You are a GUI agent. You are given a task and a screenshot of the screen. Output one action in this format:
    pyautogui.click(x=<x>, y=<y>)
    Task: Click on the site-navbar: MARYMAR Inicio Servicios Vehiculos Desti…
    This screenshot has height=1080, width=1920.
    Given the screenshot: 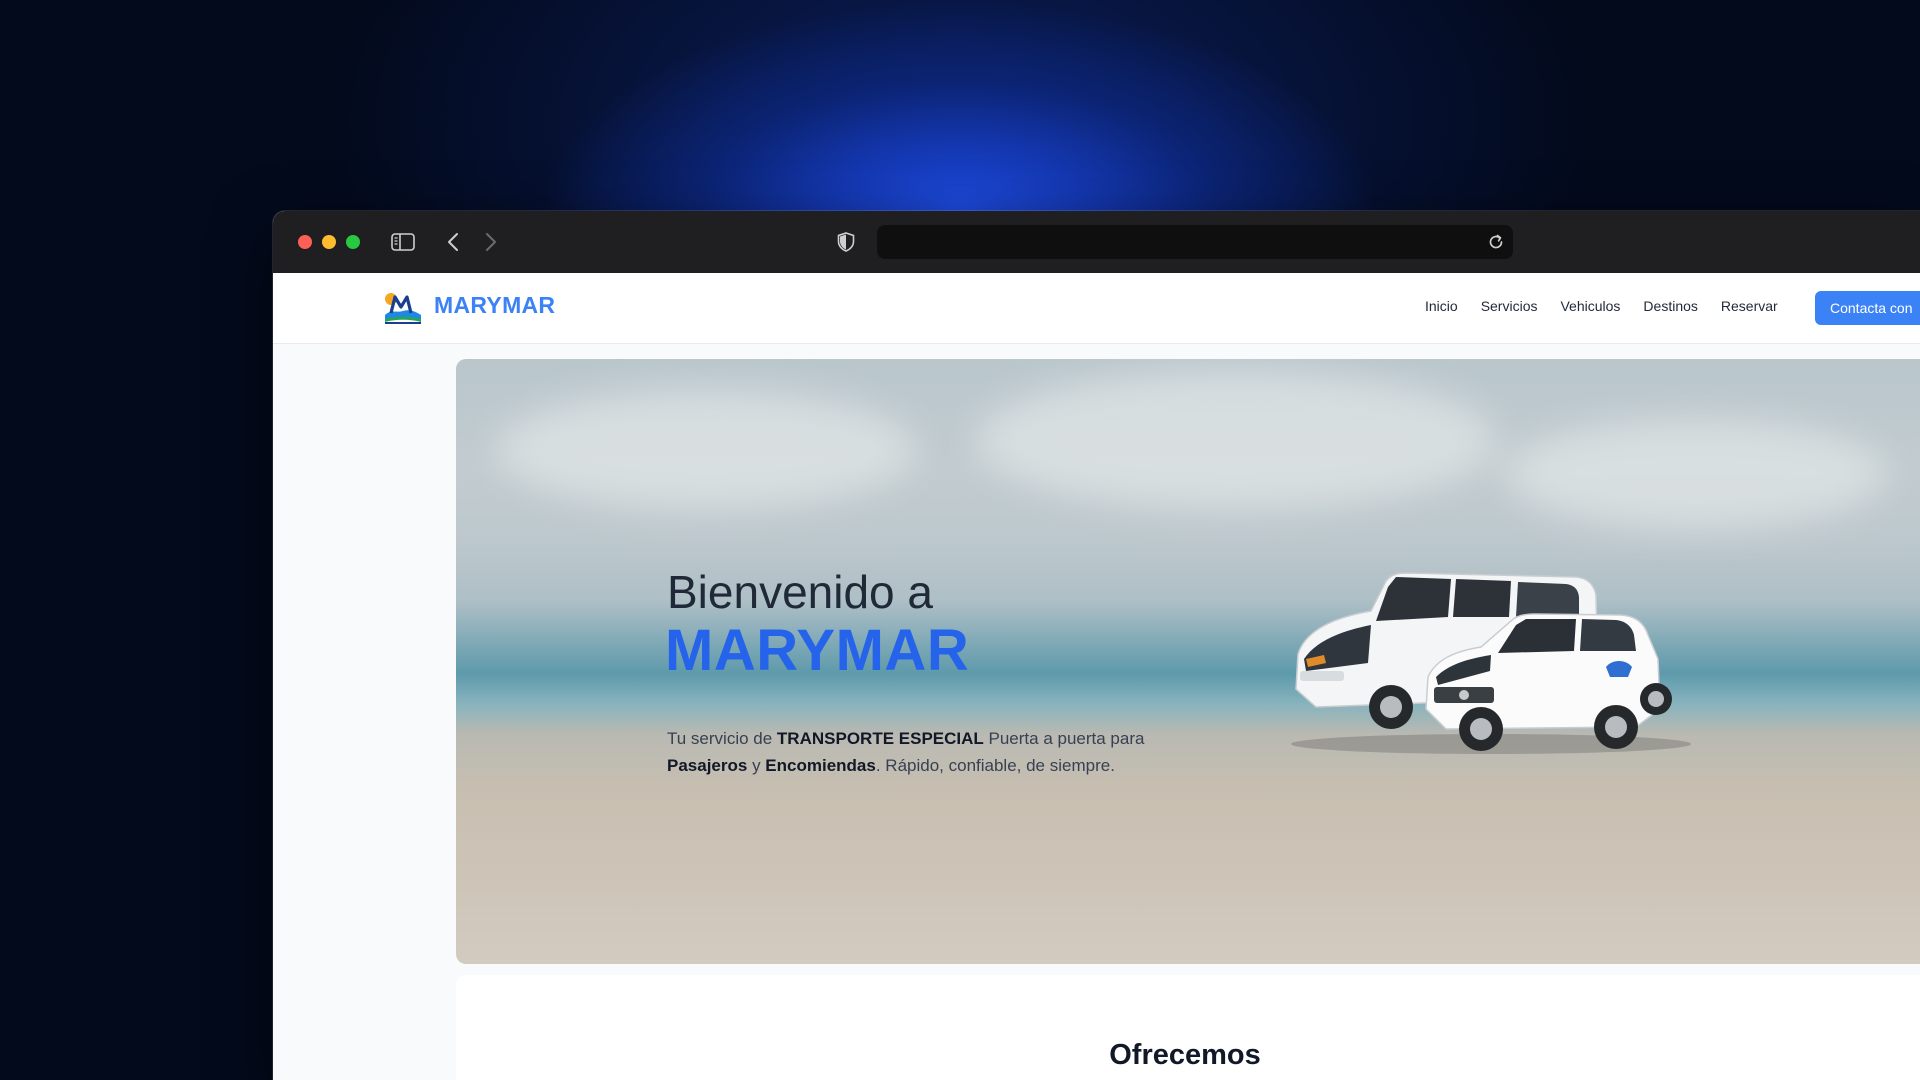 What is the action you would take?
    pyautogui.click(x=1096, y=308)
    